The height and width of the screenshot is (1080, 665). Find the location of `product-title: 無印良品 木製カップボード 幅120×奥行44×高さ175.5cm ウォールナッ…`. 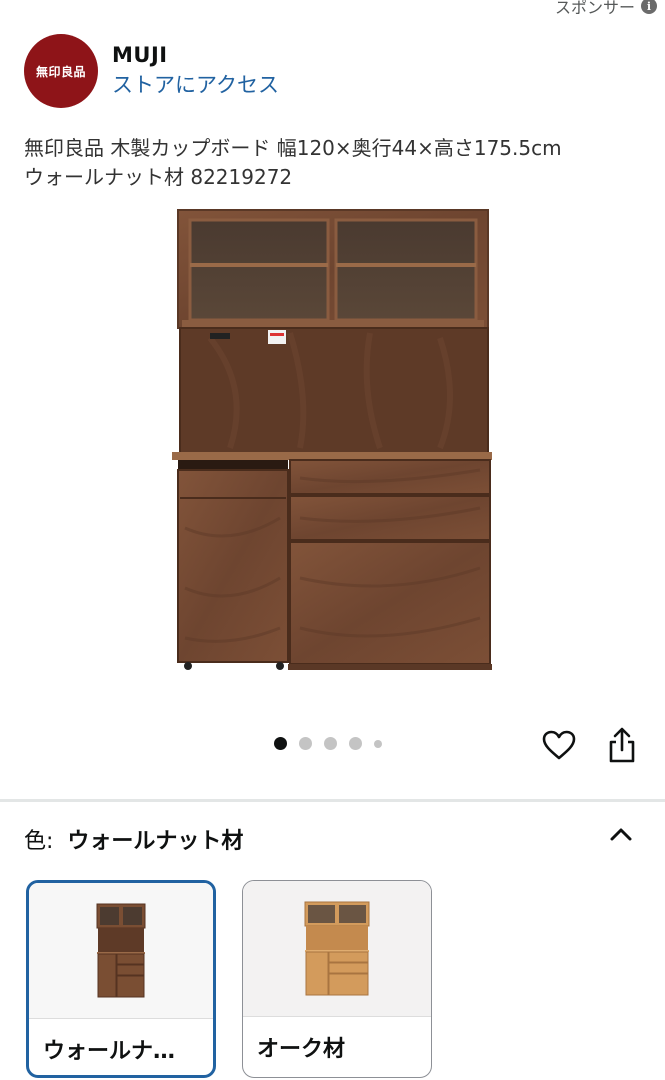

product-title: 無印良品 木製カップボード 幅120×奥行44×高さ175.5cm ウォールナッ… is located at coordinates (332, 163).